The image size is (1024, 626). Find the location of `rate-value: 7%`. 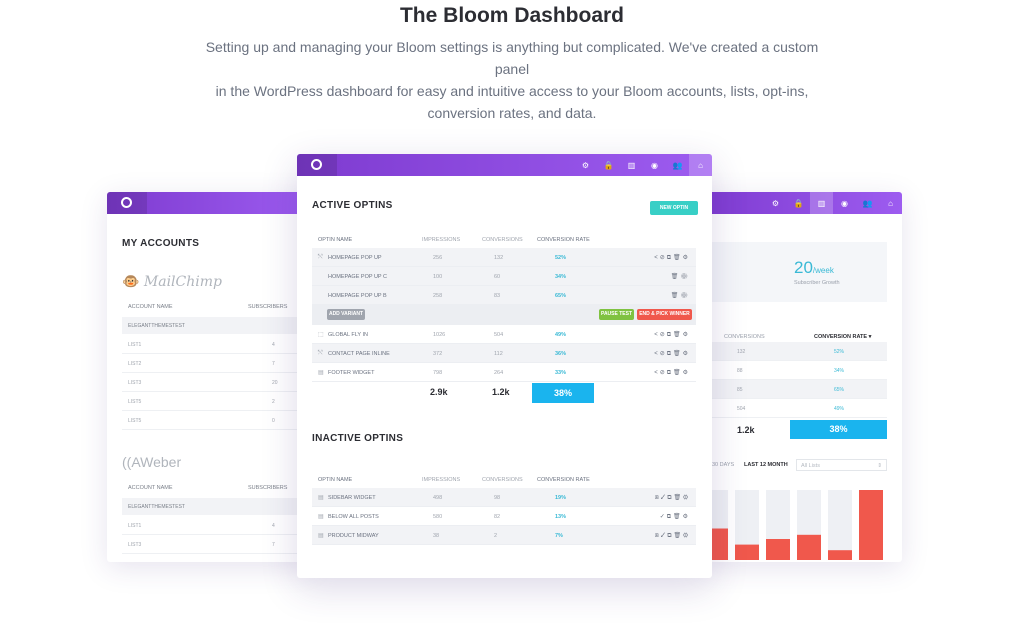

rate-value: 7% is located at coordinates (559, 536).